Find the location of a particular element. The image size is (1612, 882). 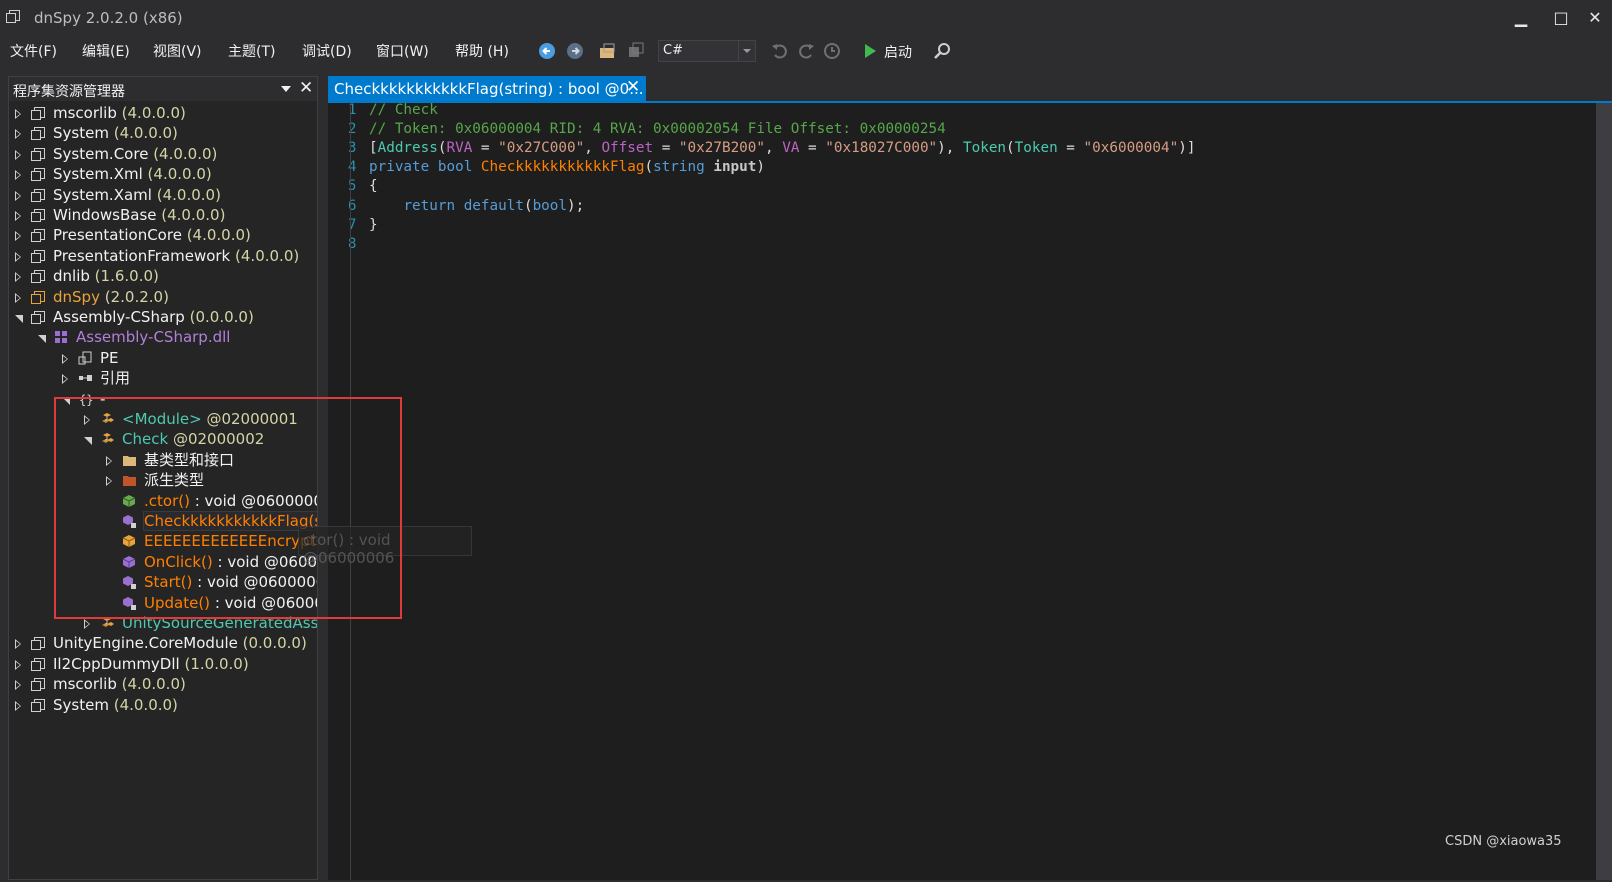

panel-close-button: ✕ is located at coordinates (306, 88).